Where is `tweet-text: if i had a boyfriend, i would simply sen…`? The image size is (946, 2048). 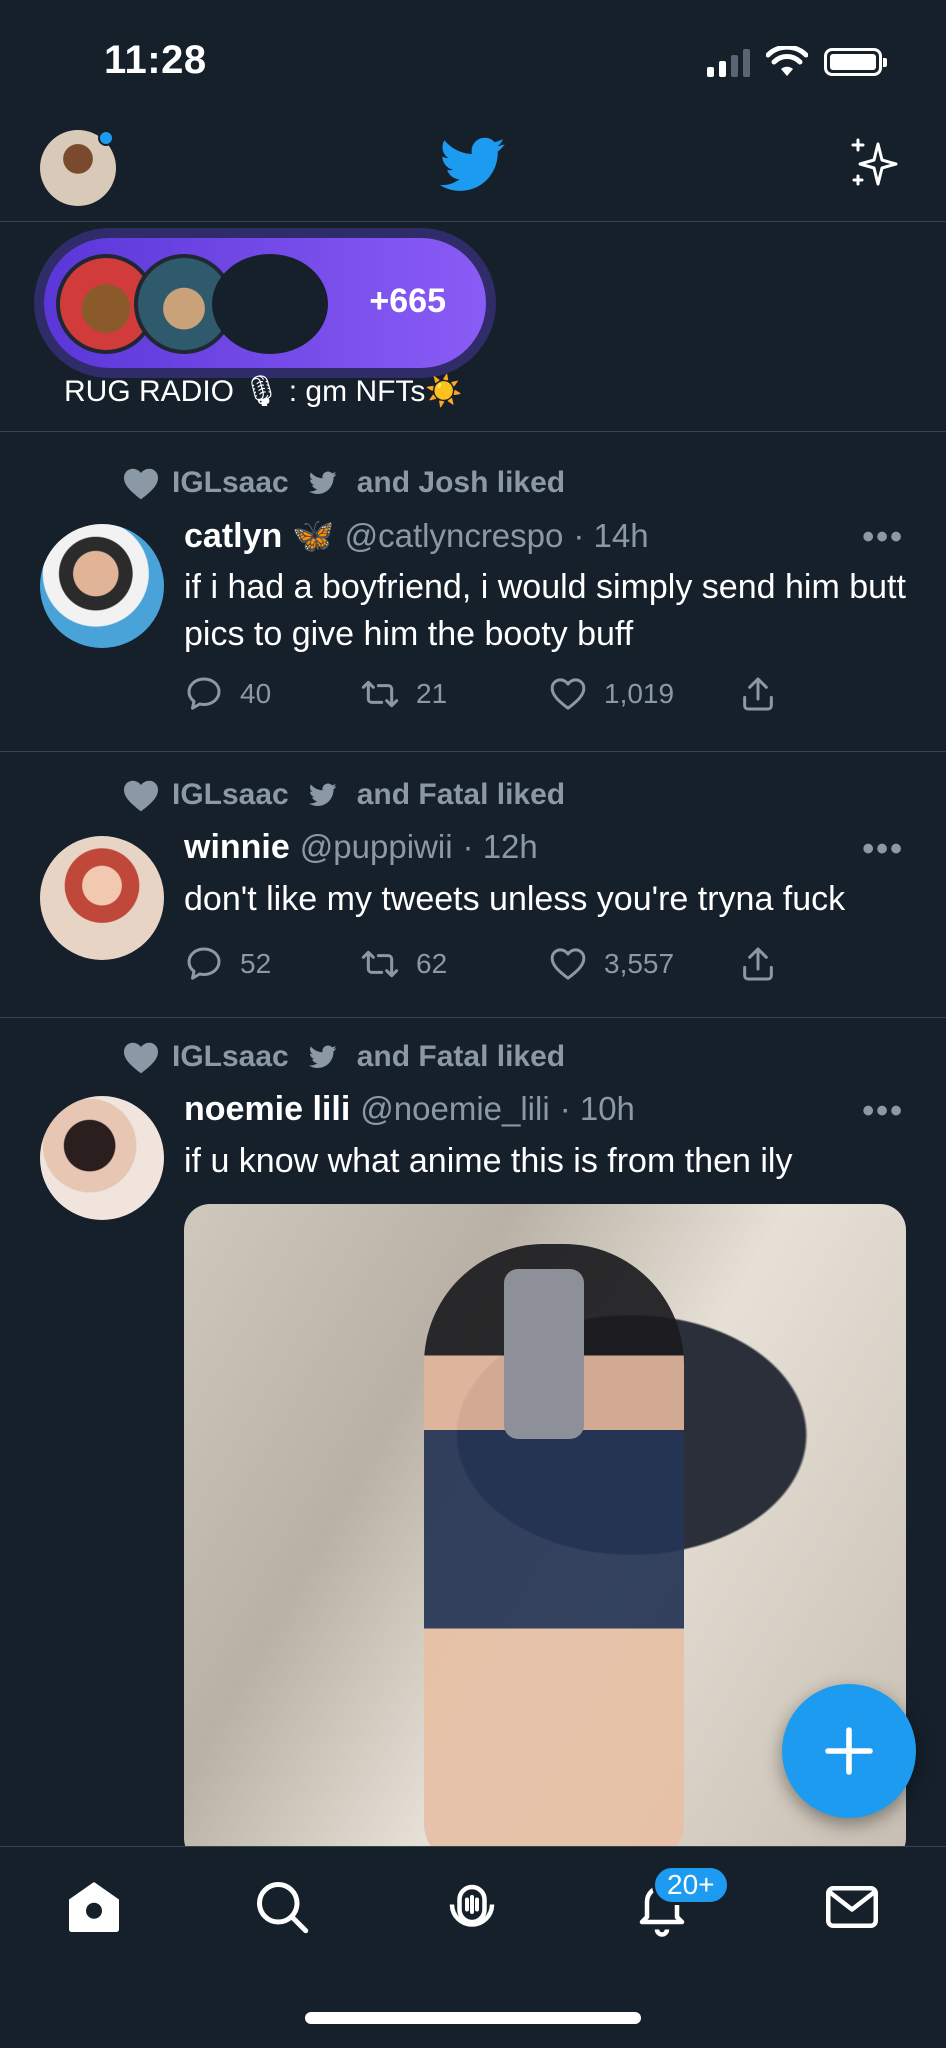 tweet-text: if i had a boyfriend, i would simply sen… is located at coordinates (545, 610).